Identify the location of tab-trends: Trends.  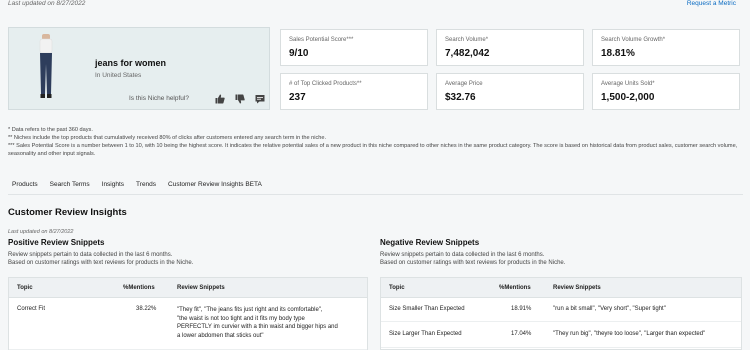
(146, 188).